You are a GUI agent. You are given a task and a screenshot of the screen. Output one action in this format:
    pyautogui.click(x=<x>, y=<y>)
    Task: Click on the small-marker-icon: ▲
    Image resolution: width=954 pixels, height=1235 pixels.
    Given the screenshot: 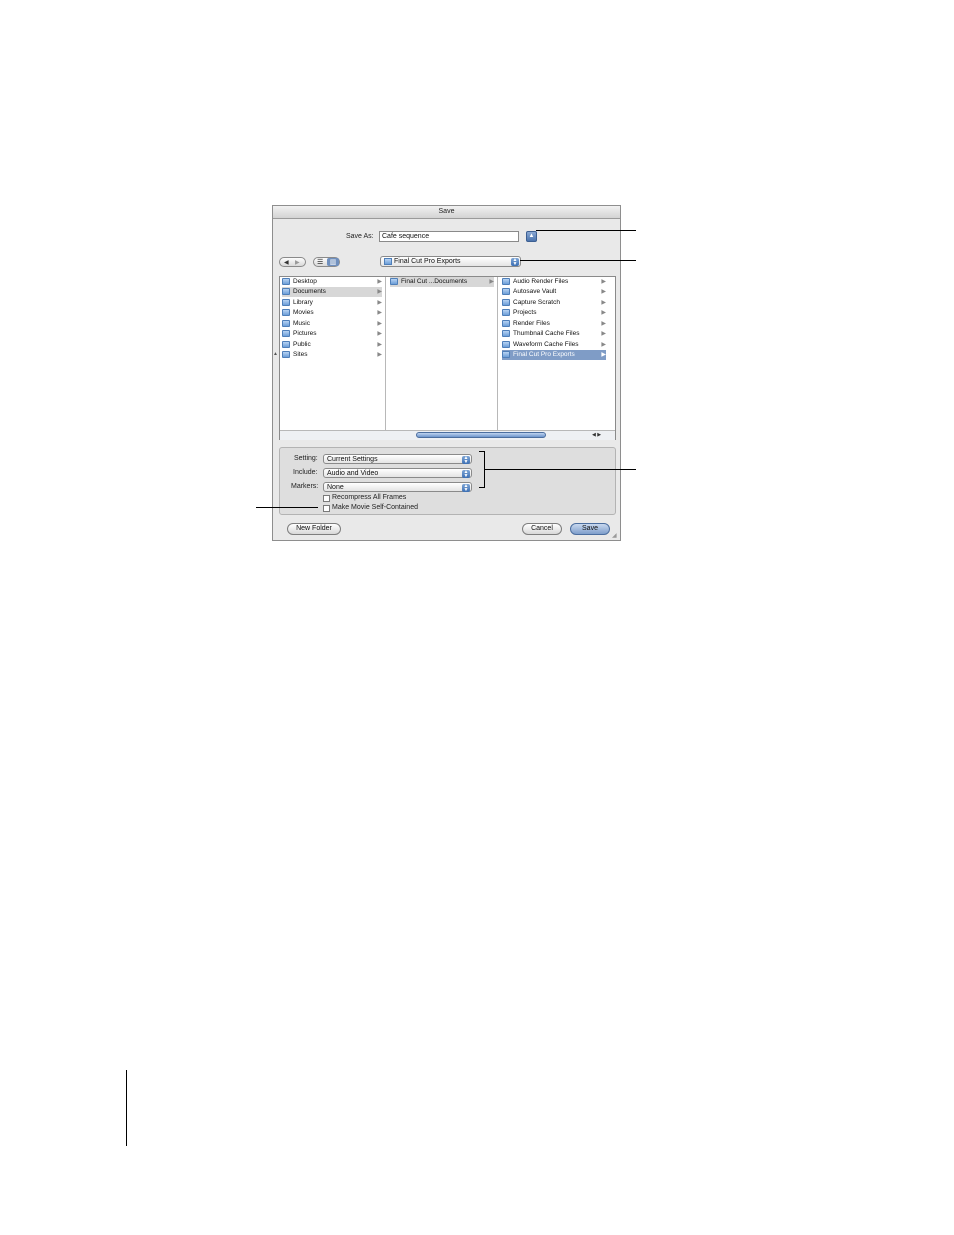 What is the action you would take?
    pyautogui.click(x=275, y=354)
    